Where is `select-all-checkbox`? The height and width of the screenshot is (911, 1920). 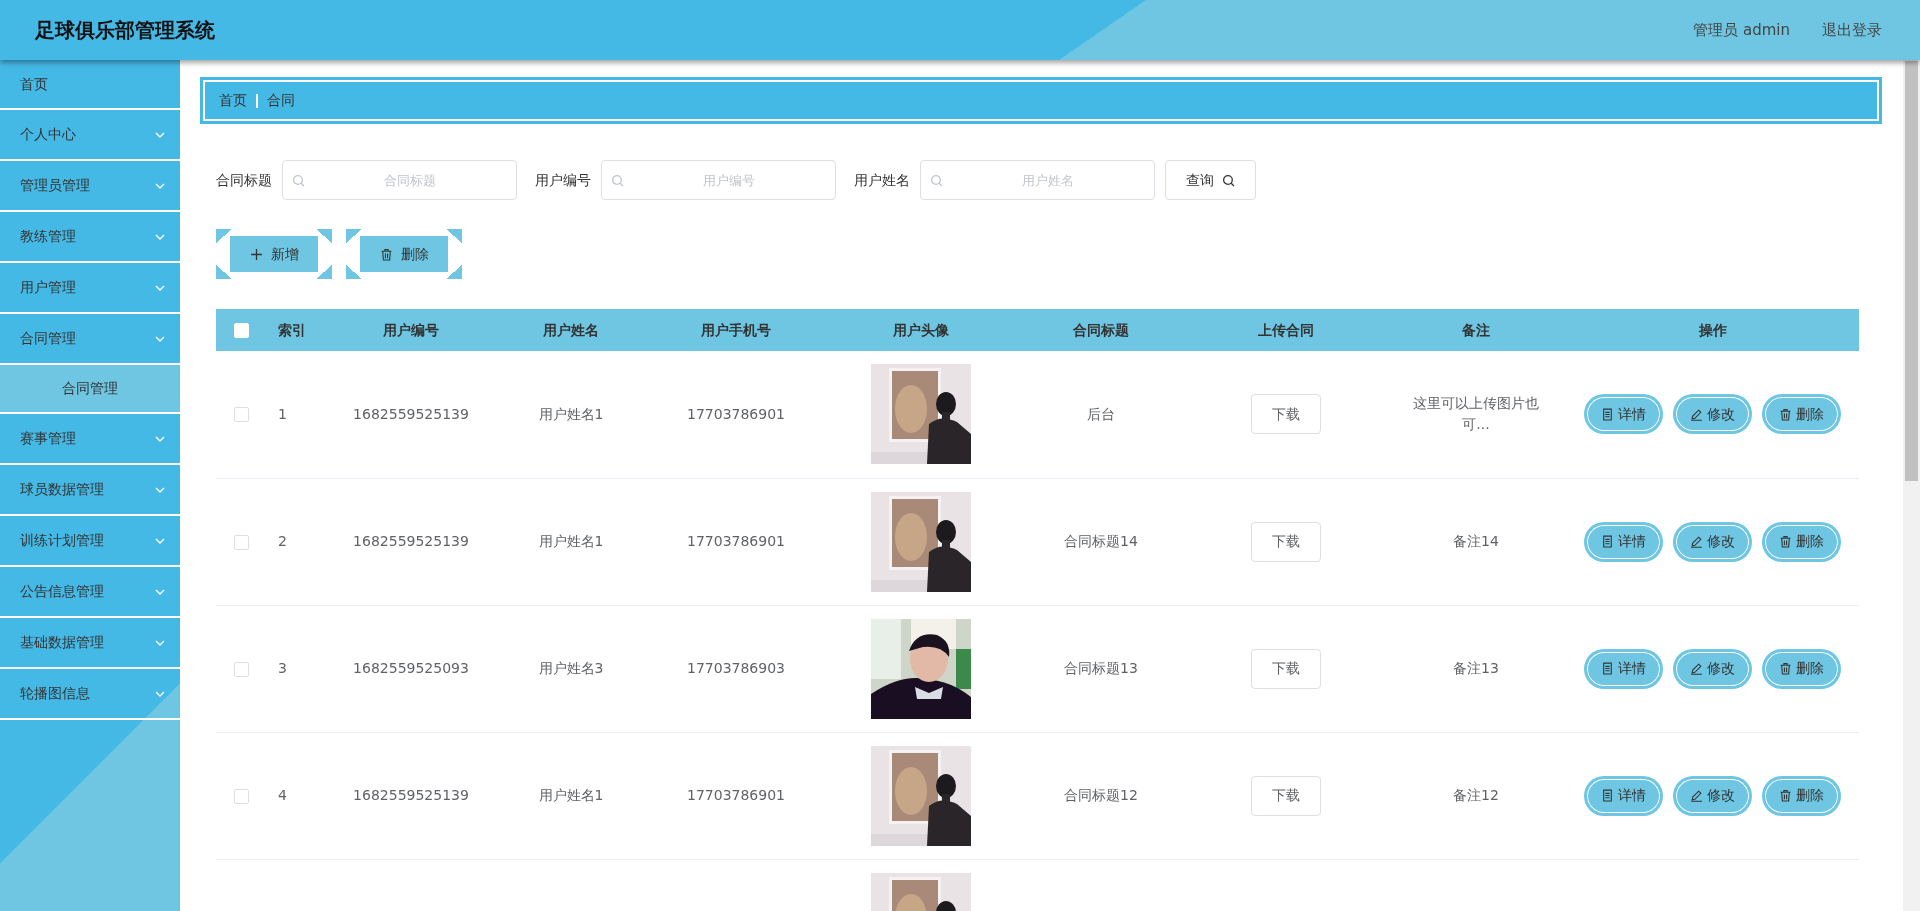
select-all-checkbox is located at coordinates (241, 330).